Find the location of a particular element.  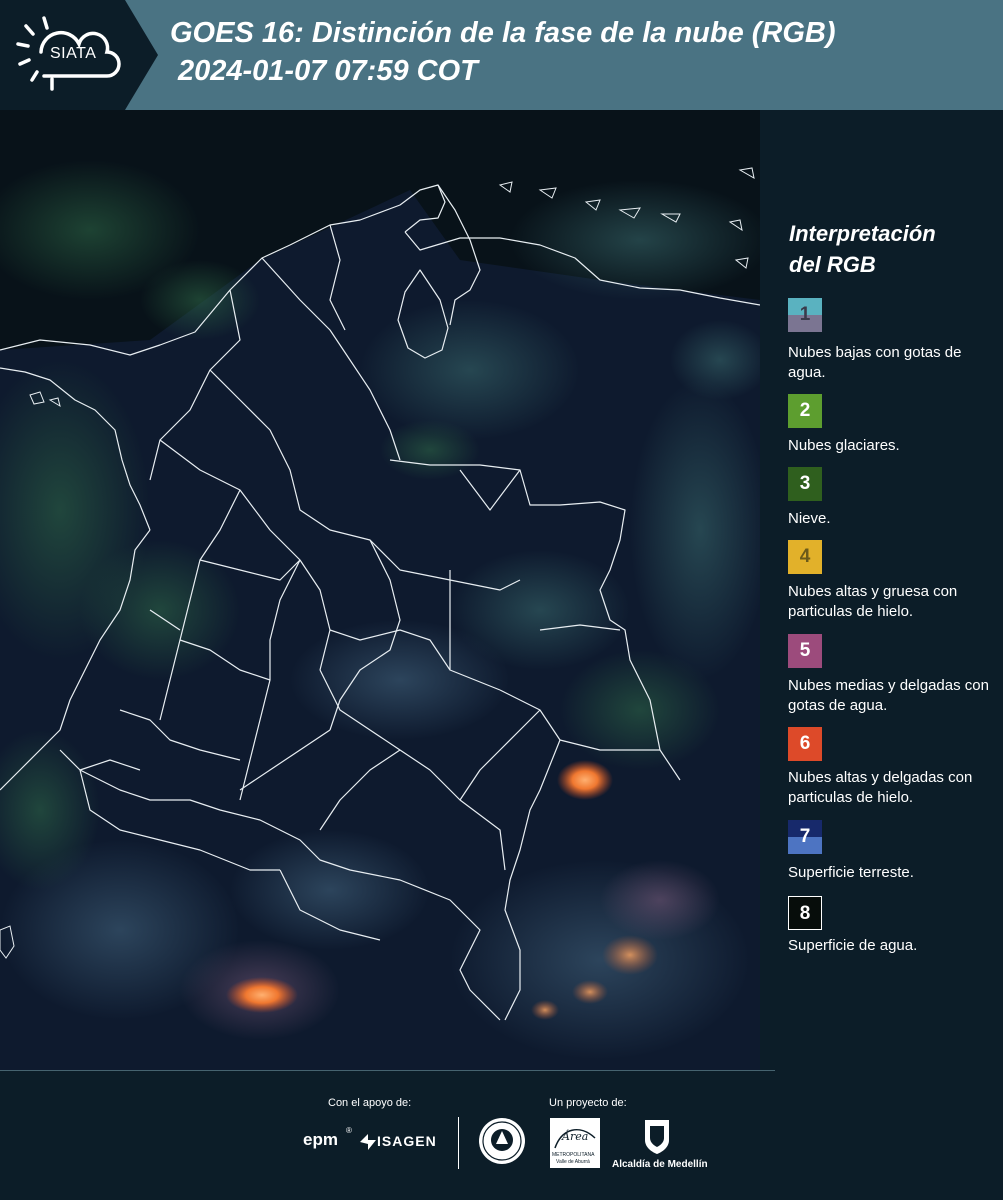

legend-swatch-1: 1 is located at coordinates (805, 315).